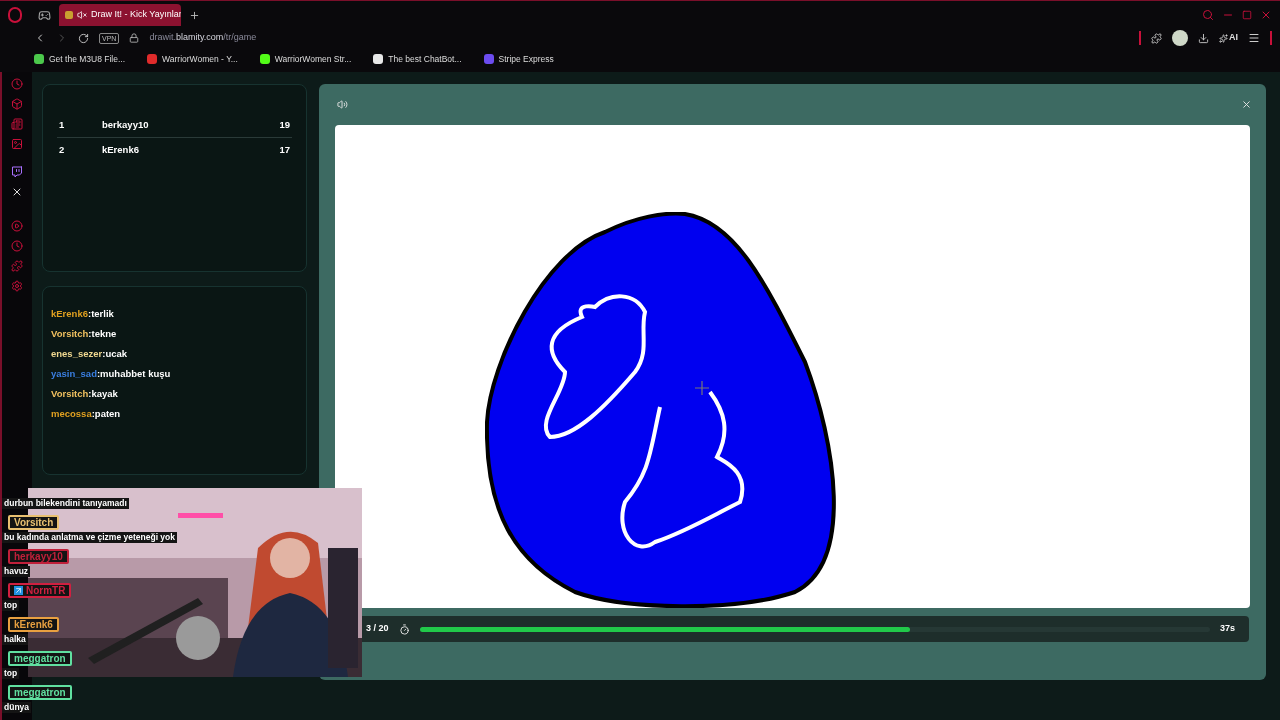 This screenshot has height=720, width=1280. Describe the element at coordinates (1208, 15) in the screenshot. I see `search-icon` at that location.